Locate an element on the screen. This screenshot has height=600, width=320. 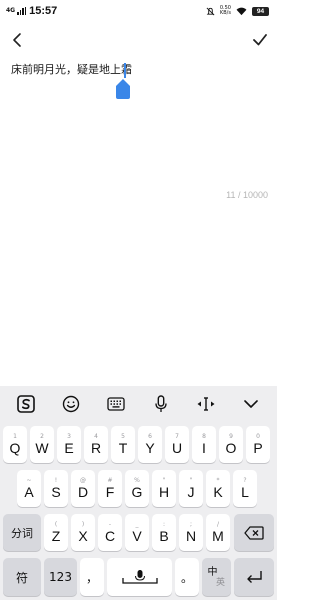
key-hint: 9 is located at coordinates (231, 436).